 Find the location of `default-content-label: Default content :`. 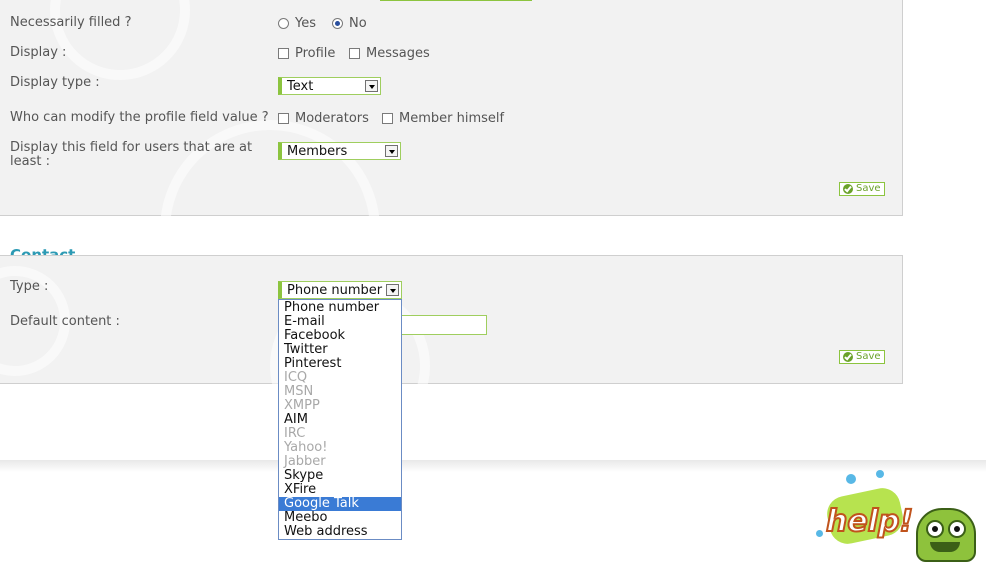

default-content-label: Default content : is located at coordinates (65, 321).